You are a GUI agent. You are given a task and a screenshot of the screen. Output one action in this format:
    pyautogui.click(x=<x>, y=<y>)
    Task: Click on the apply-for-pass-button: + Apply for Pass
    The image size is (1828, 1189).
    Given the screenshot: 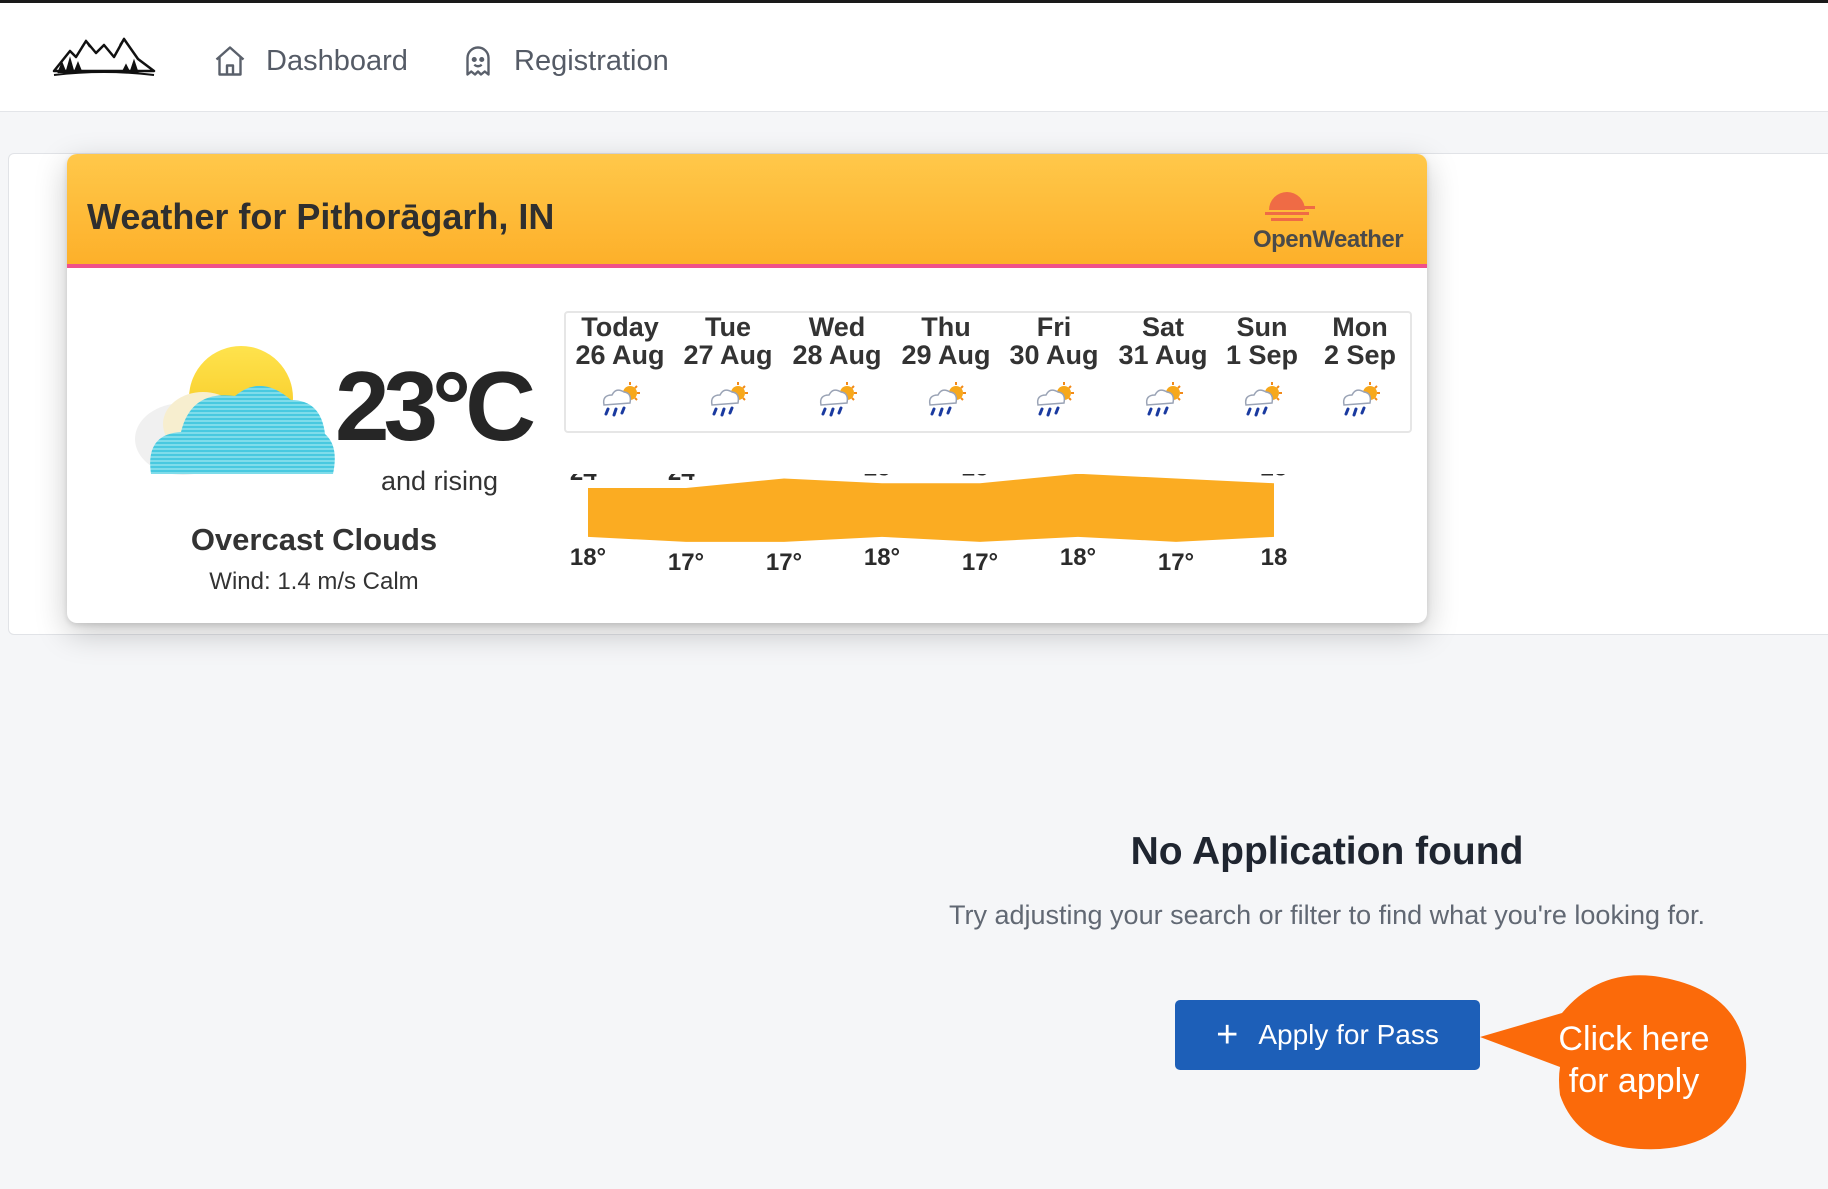 What is the action you would take?
    pyautogui.click(x=1327, y=1035)
    